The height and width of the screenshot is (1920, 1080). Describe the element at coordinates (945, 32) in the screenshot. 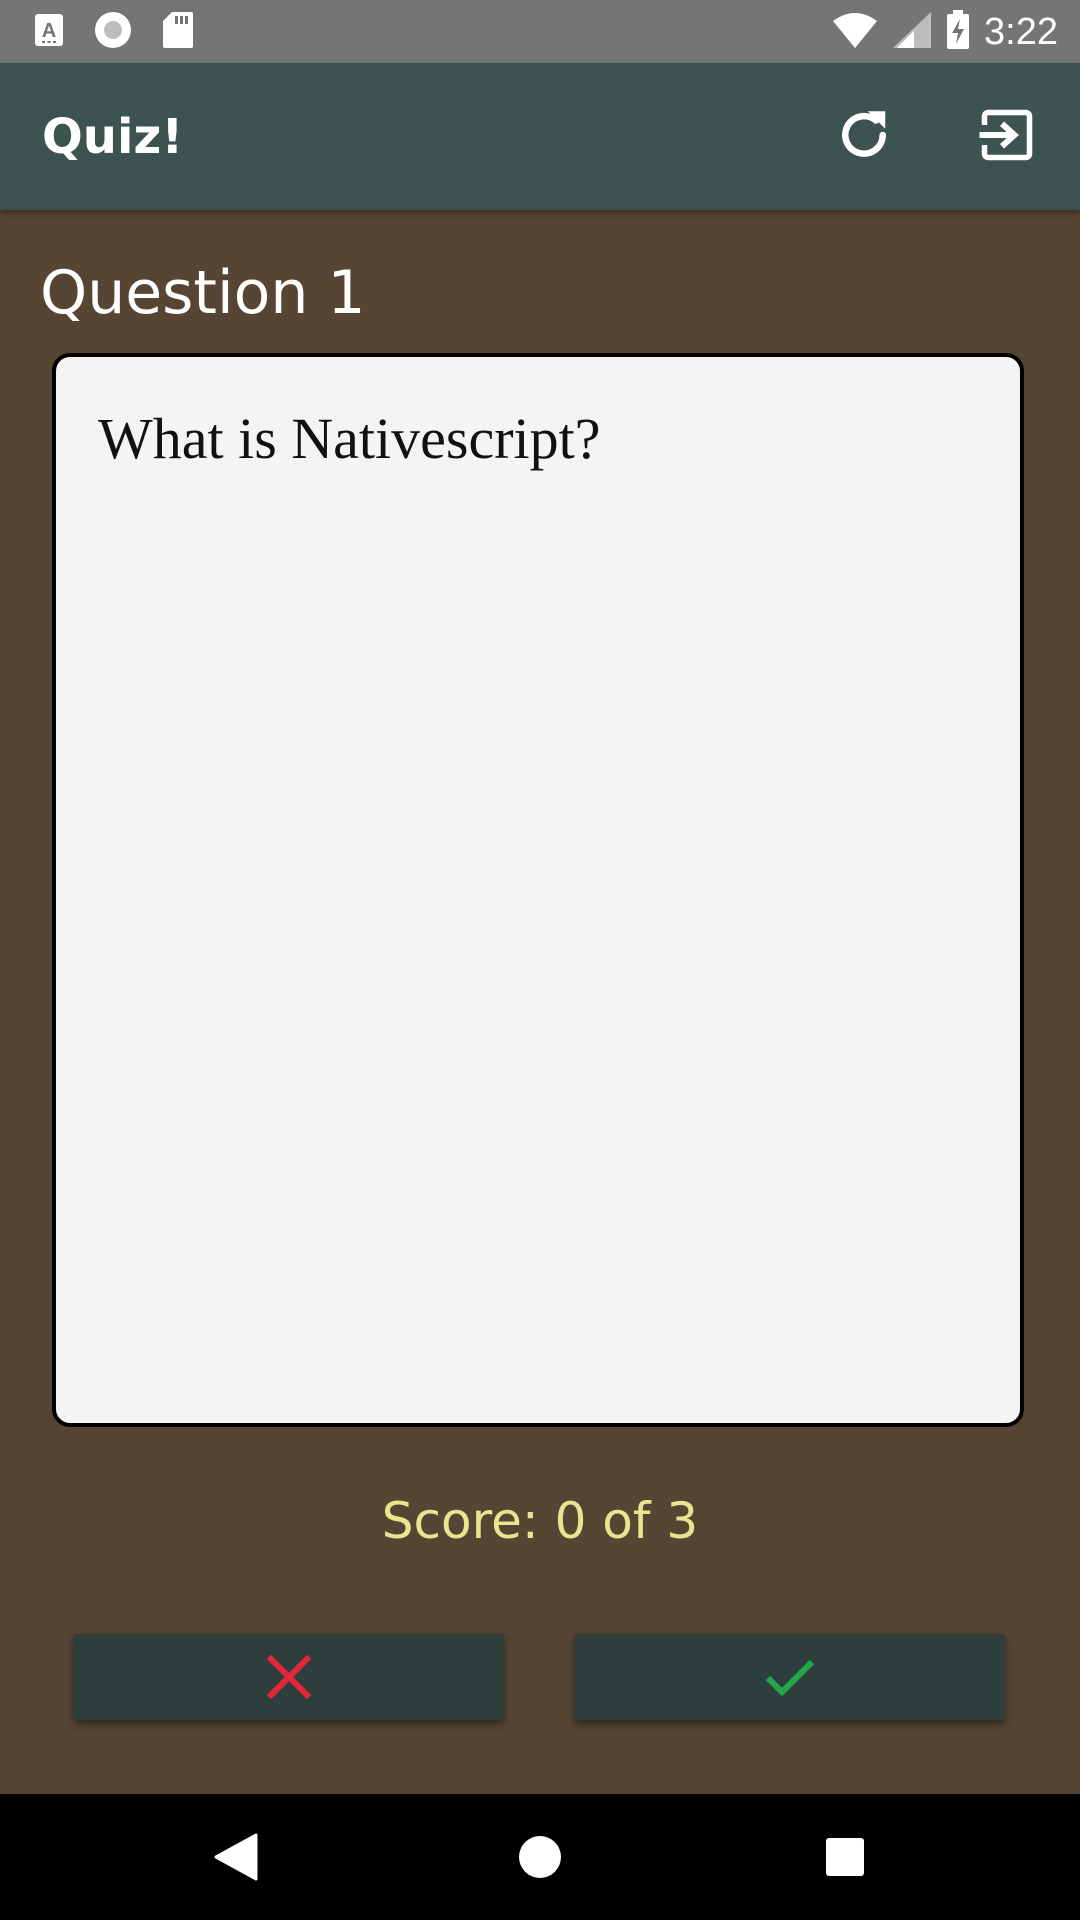

I see `status-right-icons: 3:22` at that location.